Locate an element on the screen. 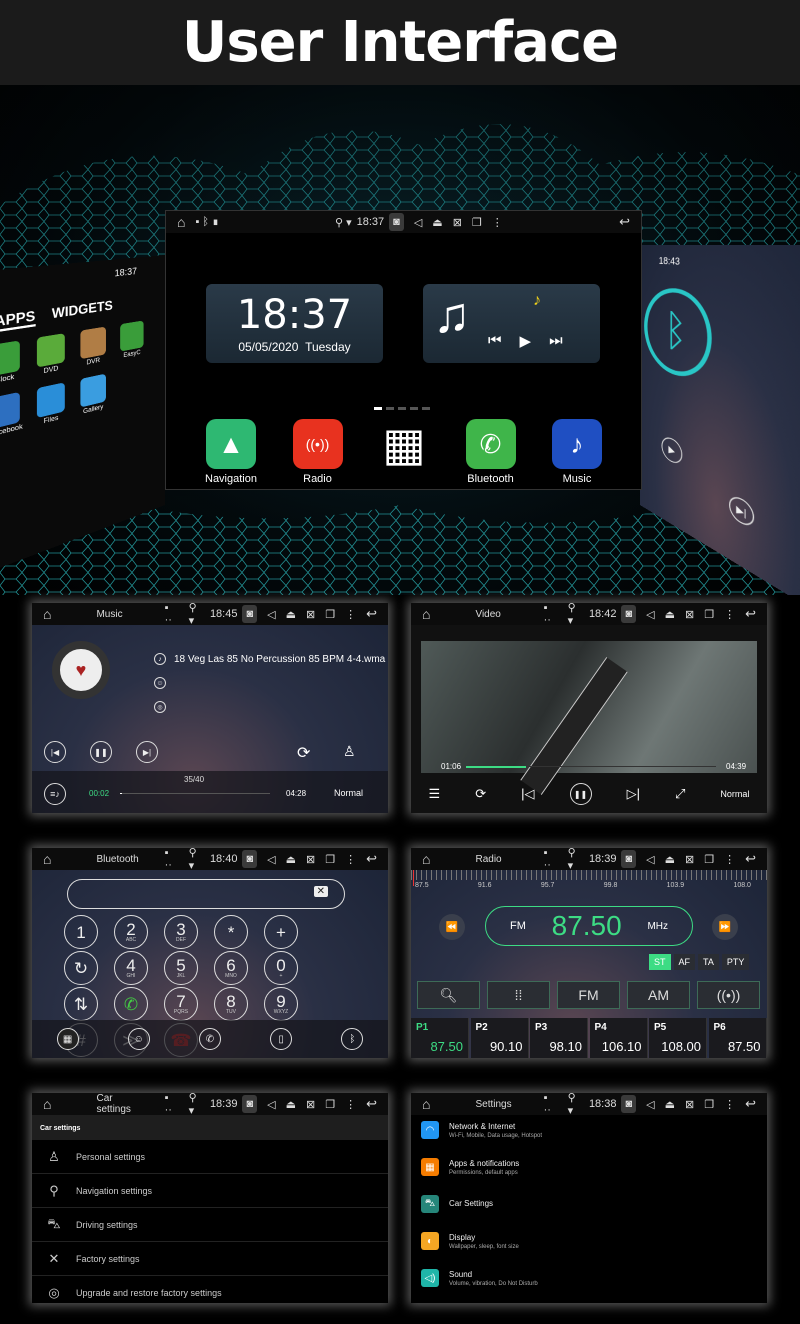 This screenshot has height=1324, width=800. frequency-scale is located at coordinates (589, 875).